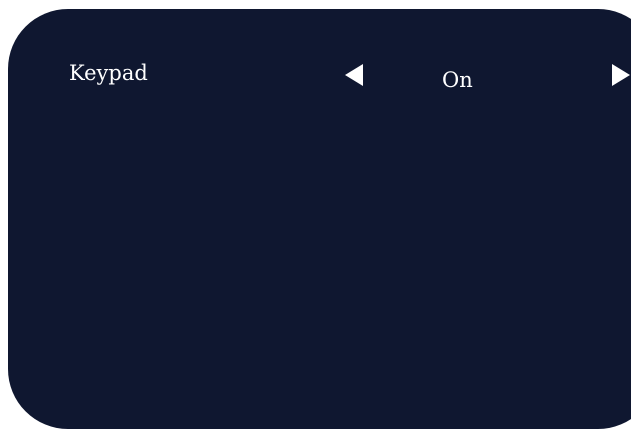 This screenshot has height=429, width=631. What do you see at coordinates (621, 75) in the screenshot?
I see `next-option-arrow-icon` at bounding box center [621, 75].